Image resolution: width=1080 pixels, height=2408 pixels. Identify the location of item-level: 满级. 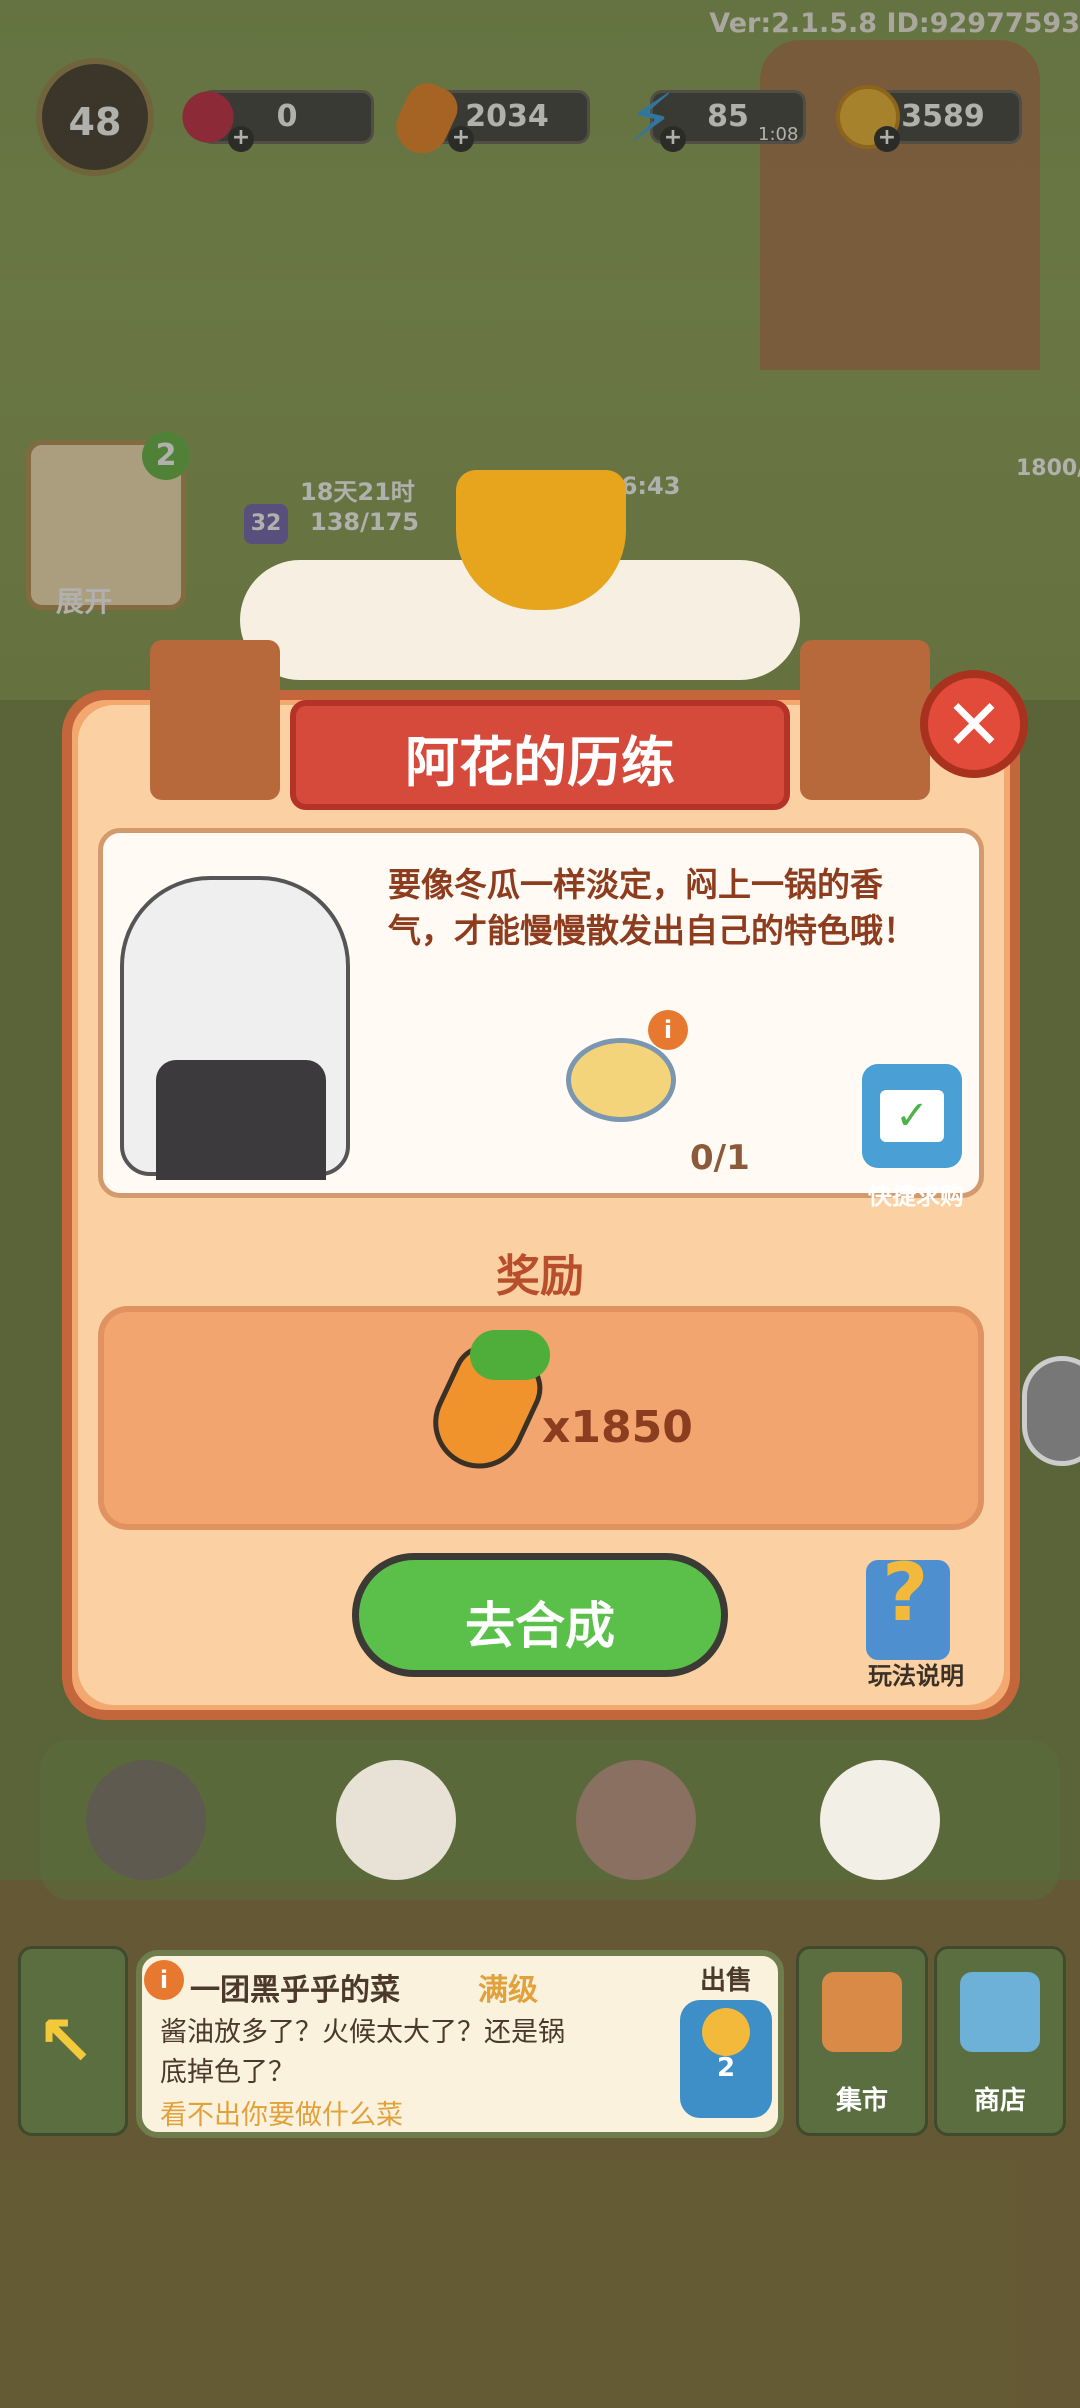
(508, 1990).